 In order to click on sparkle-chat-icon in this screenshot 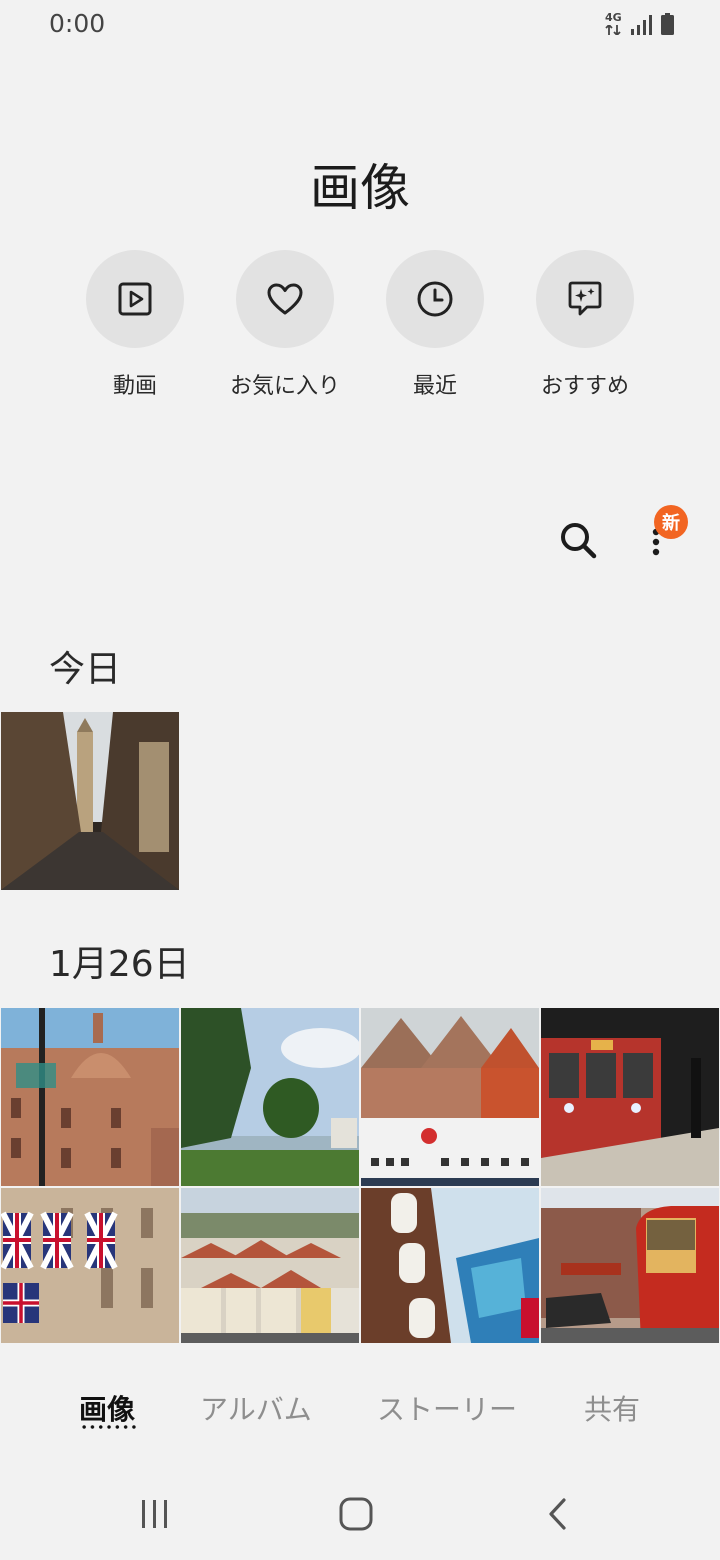, I will do `click(585, 298)`.